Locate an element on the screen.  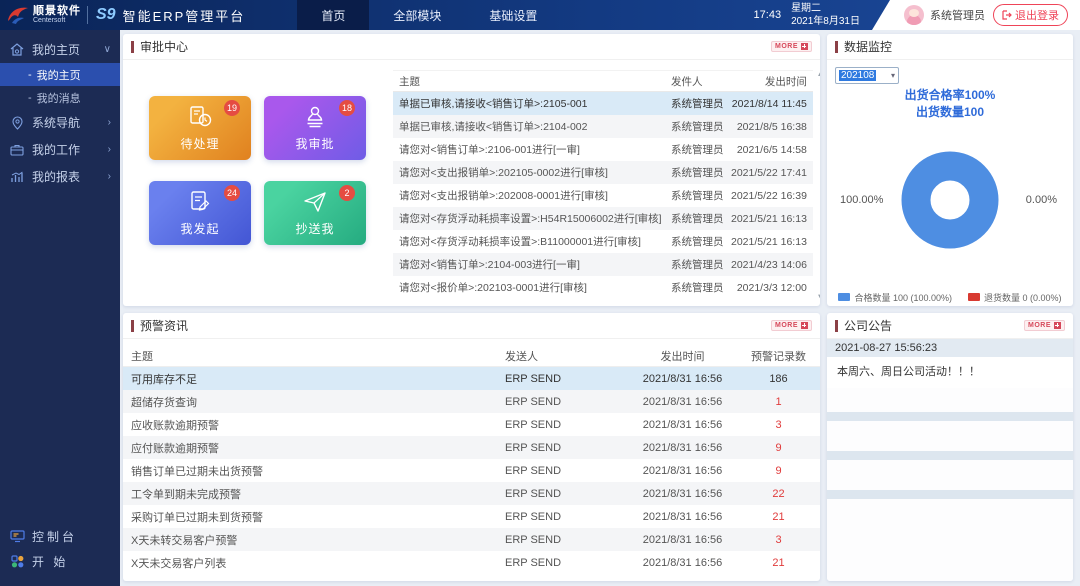
s9-logo: S9 is located at coordinates (106, 14).